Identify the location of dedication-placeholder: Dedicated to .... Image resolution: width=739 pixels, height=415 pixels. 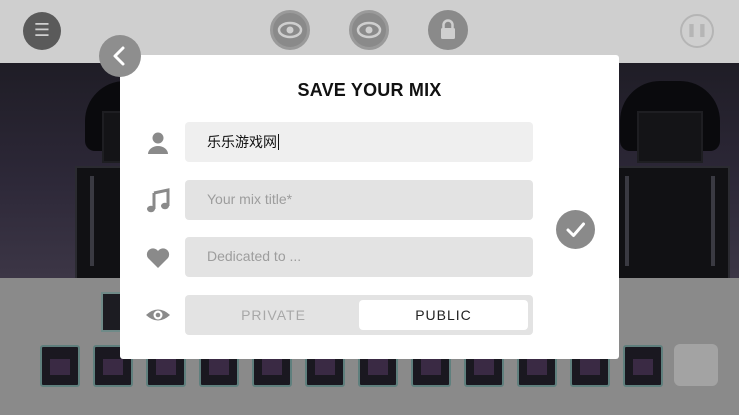
(254, 256).